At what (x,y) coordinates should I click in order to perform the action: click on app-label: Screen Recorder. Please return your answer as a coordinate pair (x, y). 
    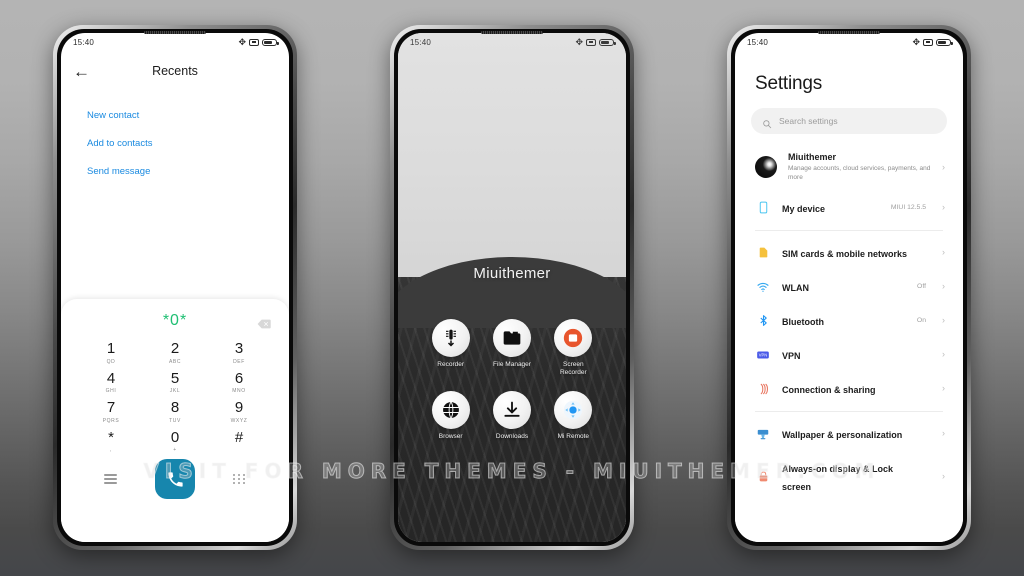
    Looking at the image, I should click on (573, 369).